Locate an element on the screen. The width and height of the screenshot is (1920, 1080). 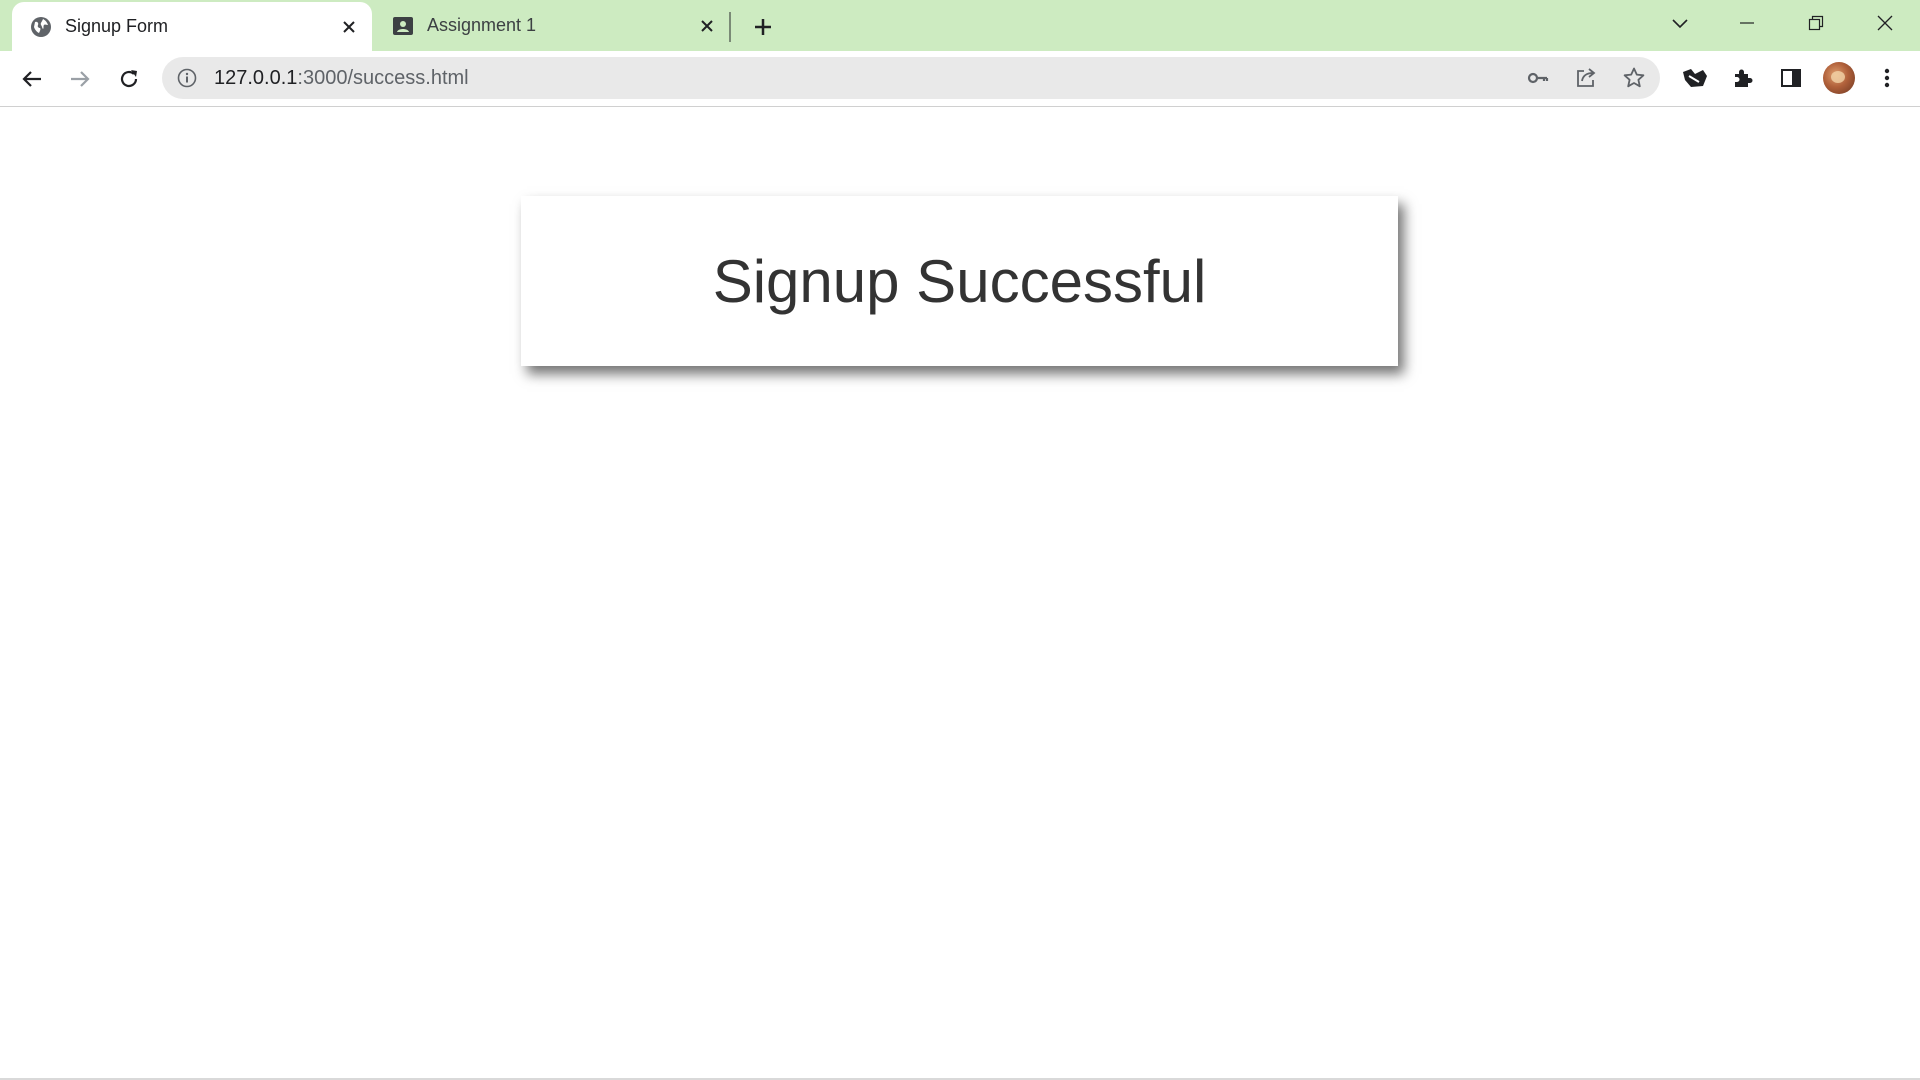
arrow-left-icon is located at coordinates (31, 79).